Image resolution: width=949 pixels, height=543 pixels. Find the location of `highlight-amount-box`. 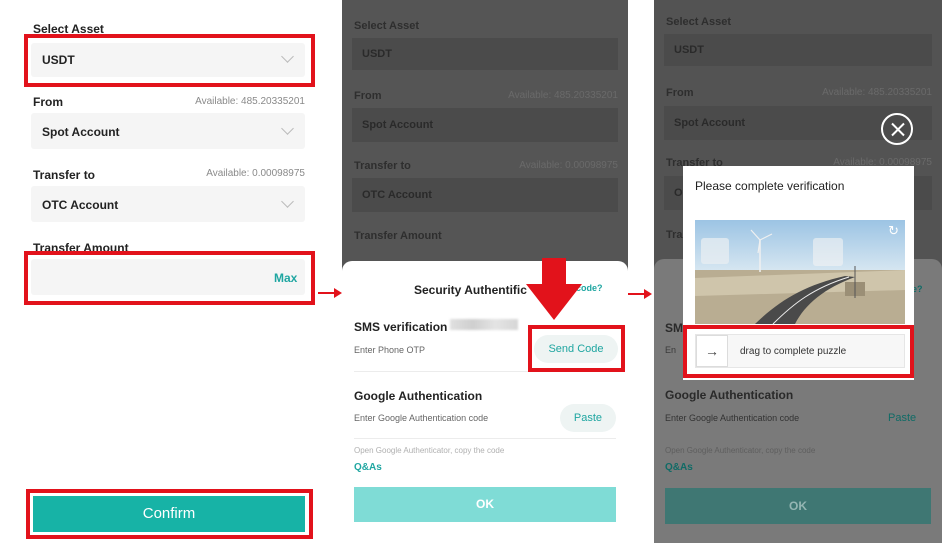

highlight-amount-box is located at coordinates (169, 278).